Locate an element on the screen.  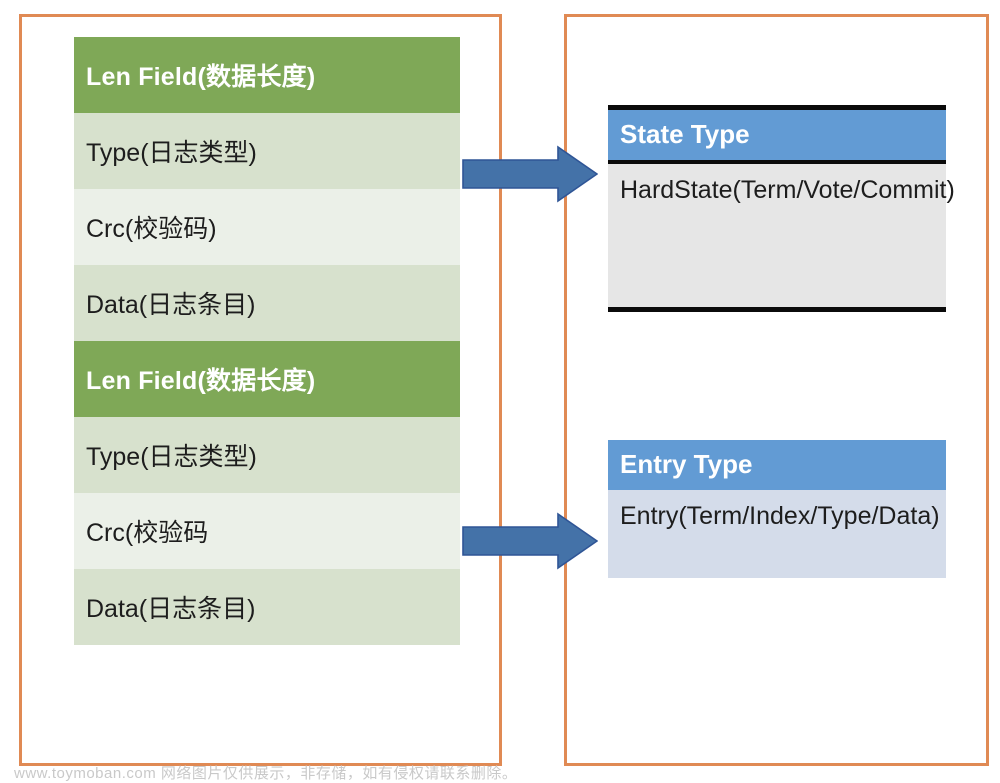
arrow-to-entry-type-icon is located at coordinates (530, 541).